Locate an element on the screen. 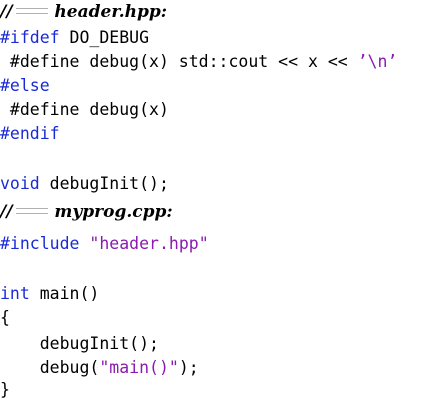 Image resolution: width=434 pixels, height=403 pixels. directive-keyword: #endif is located at coordinates (30, 133).